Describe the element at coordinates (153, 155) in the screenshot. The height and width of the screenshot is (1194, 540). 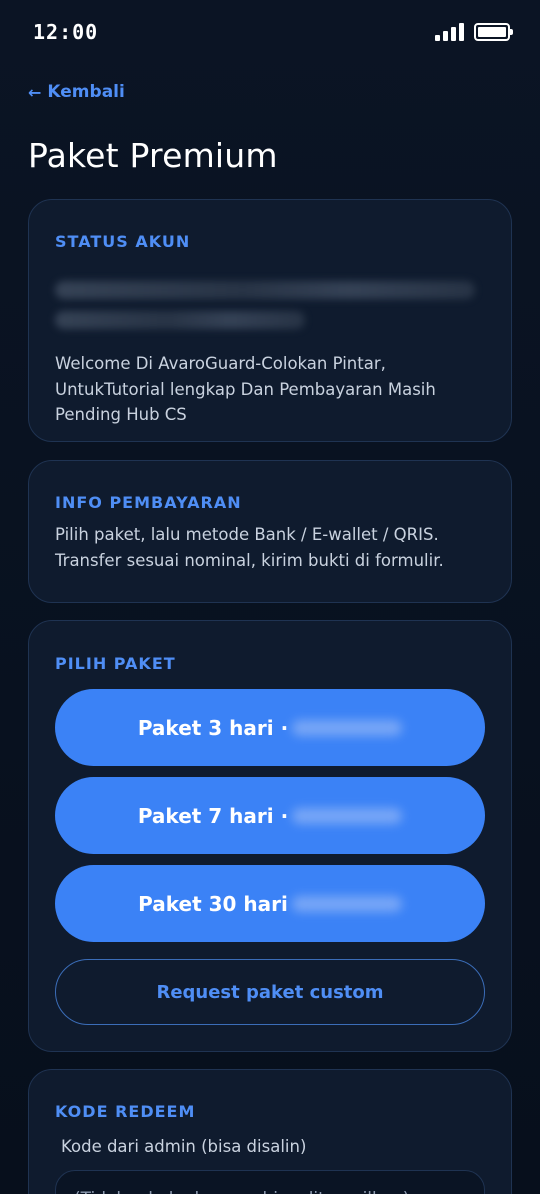
I see `page-title: Paket Premium` at that location.